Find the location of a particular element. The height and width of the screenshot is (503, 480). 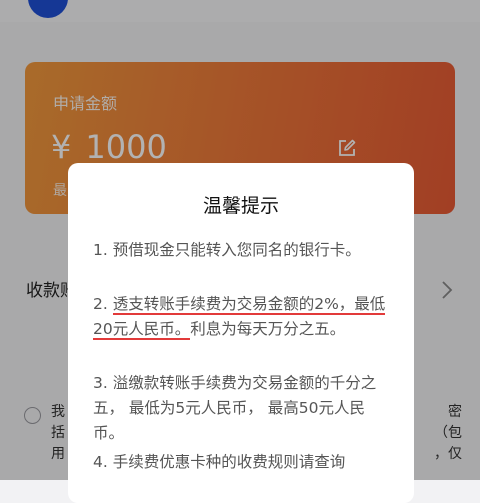

dialog-title: 温馨提示 is located at coordinates (240, 206).